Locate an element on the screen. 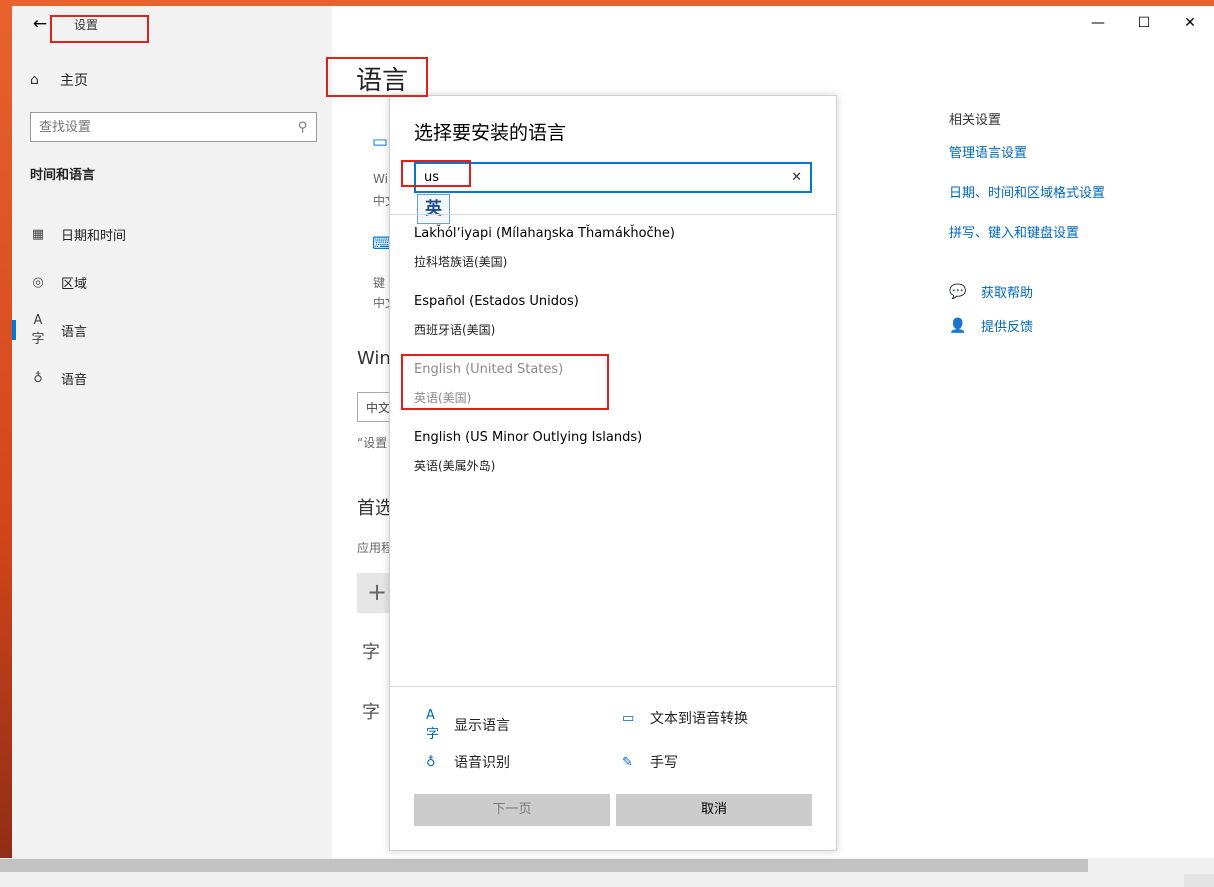 The image size is (1214, 887). app-title: 设置 is located at coordinates (86, 25).